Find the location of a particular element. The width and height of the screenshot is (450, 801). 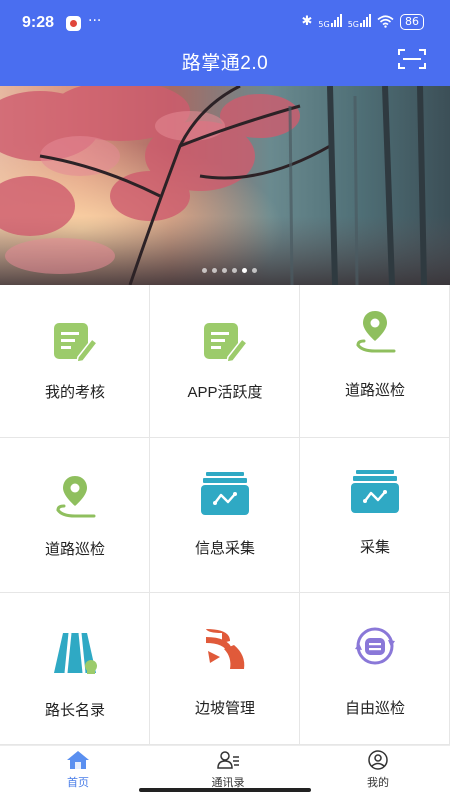

grid-item-slope-management: 边坡管理 is located at coordinates (225, 669).